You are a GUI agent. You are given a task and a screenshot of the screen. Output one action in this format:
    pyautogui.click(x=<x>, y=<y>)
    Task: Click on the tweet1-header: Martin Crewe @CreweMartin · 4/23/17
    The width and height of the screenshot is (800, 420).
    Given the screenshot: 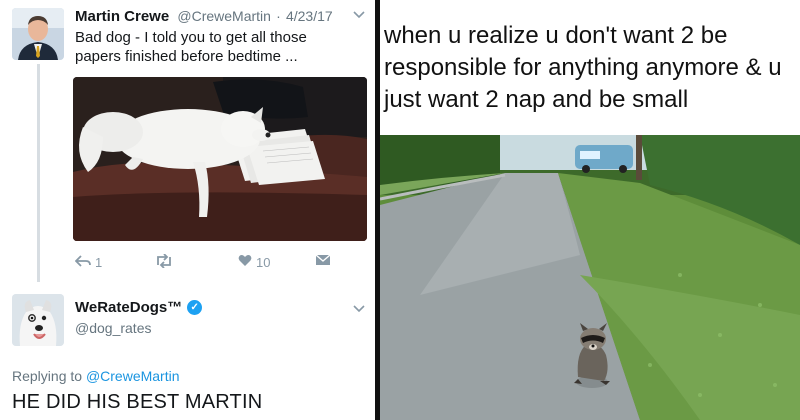 What is the action you would take?
    pyautogui.click(x=204, y=16)
    